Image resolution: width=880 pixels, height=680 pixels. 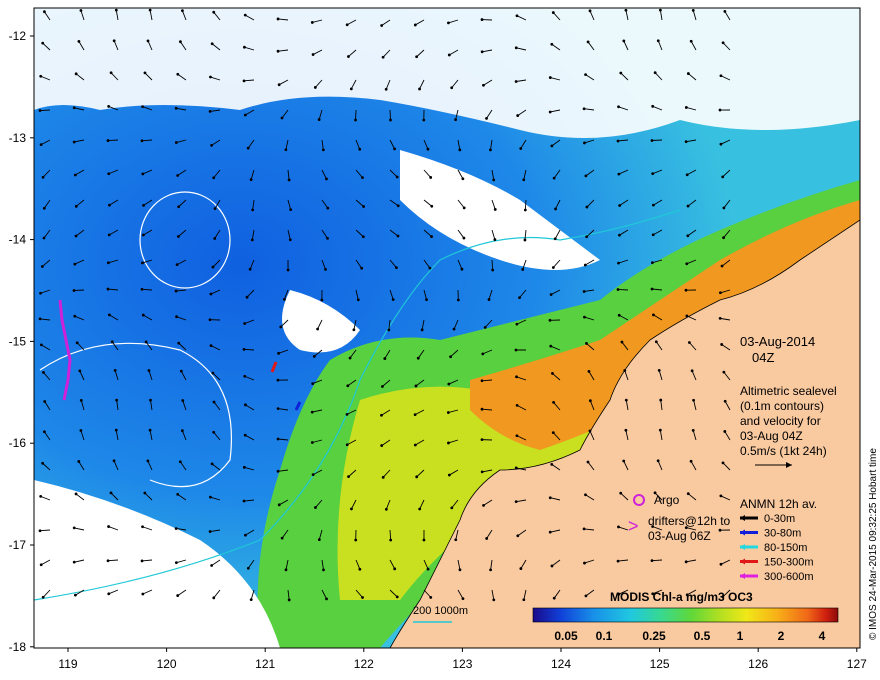 What do you see at coordinates (561, 664) in the screenshot?
I see `lon-tick-label: 124` at bounding box center [561, 664].